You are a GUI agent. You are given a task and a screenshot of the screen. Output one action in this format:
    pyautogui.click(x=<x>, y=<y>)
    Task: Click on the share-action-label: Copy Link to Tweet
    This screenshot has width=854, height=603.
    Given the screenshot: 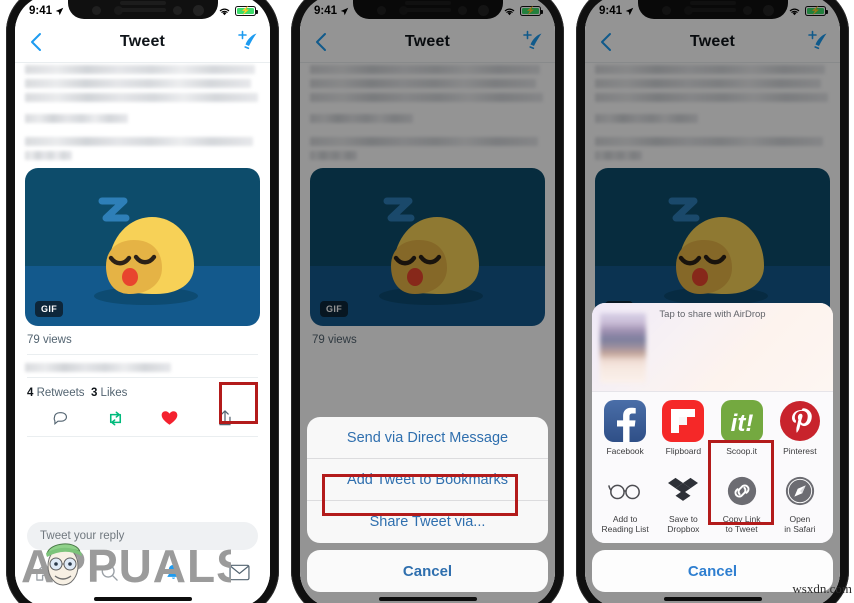 What is the action you would take?
    pyautogui.click(x=742, y=524)
    